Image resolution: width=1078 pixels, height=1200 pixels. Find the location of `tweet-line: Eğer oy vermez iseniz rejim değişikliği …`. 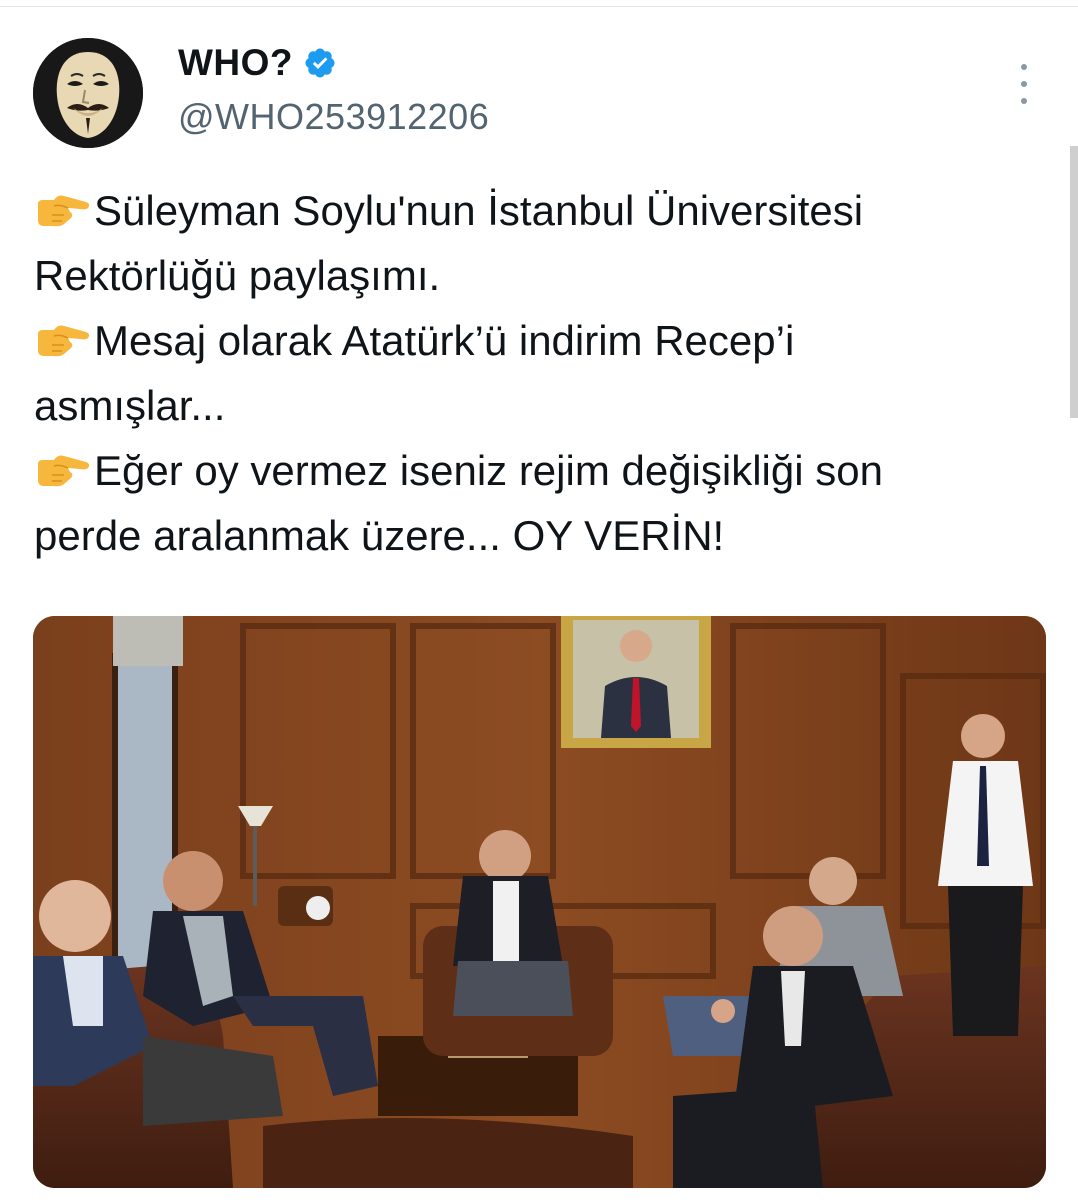

tweet-line: Eğer oy vermez iseniz rejim değişikliği … is located at coordinates (549, 470).